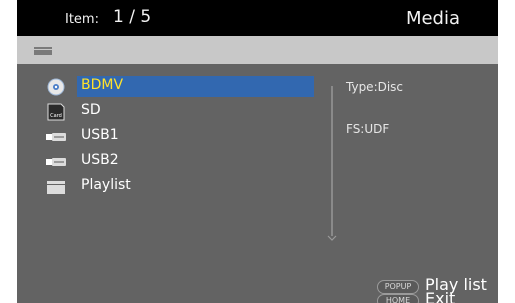 The height and width of the screenshot is (303, 515). Describe the element at coordinates (368, 129) in the screenshot. I see `filesystem-info: FS:UDF` at that location.